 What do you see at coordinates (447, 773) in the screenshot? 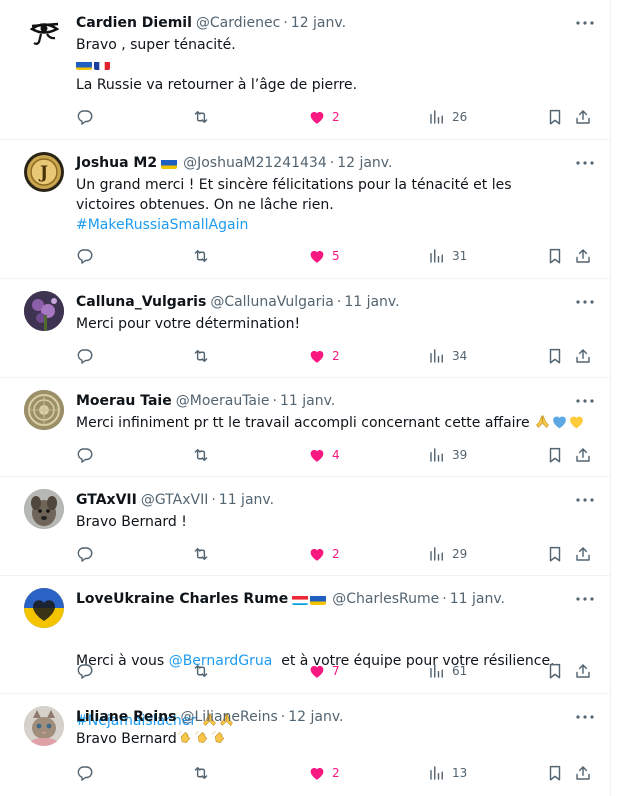
I see `views-button: 13` at bounding box center [447, 773].